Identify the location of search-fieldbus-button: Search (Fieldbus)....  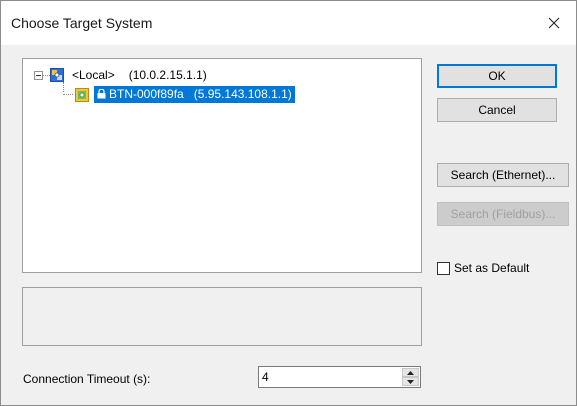
(503, 214).